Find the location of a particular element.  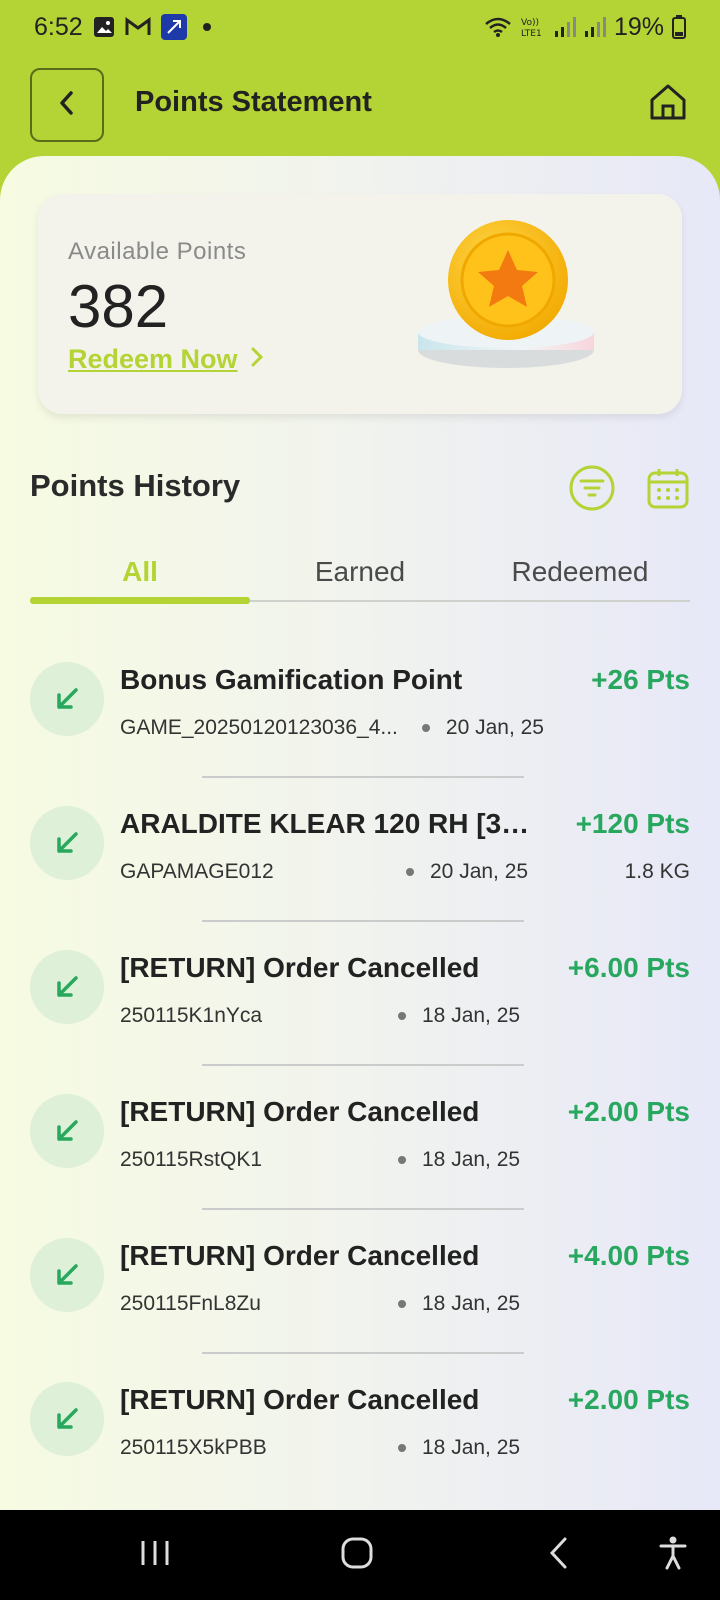

battery-icon is located at coordinates (679, 27).